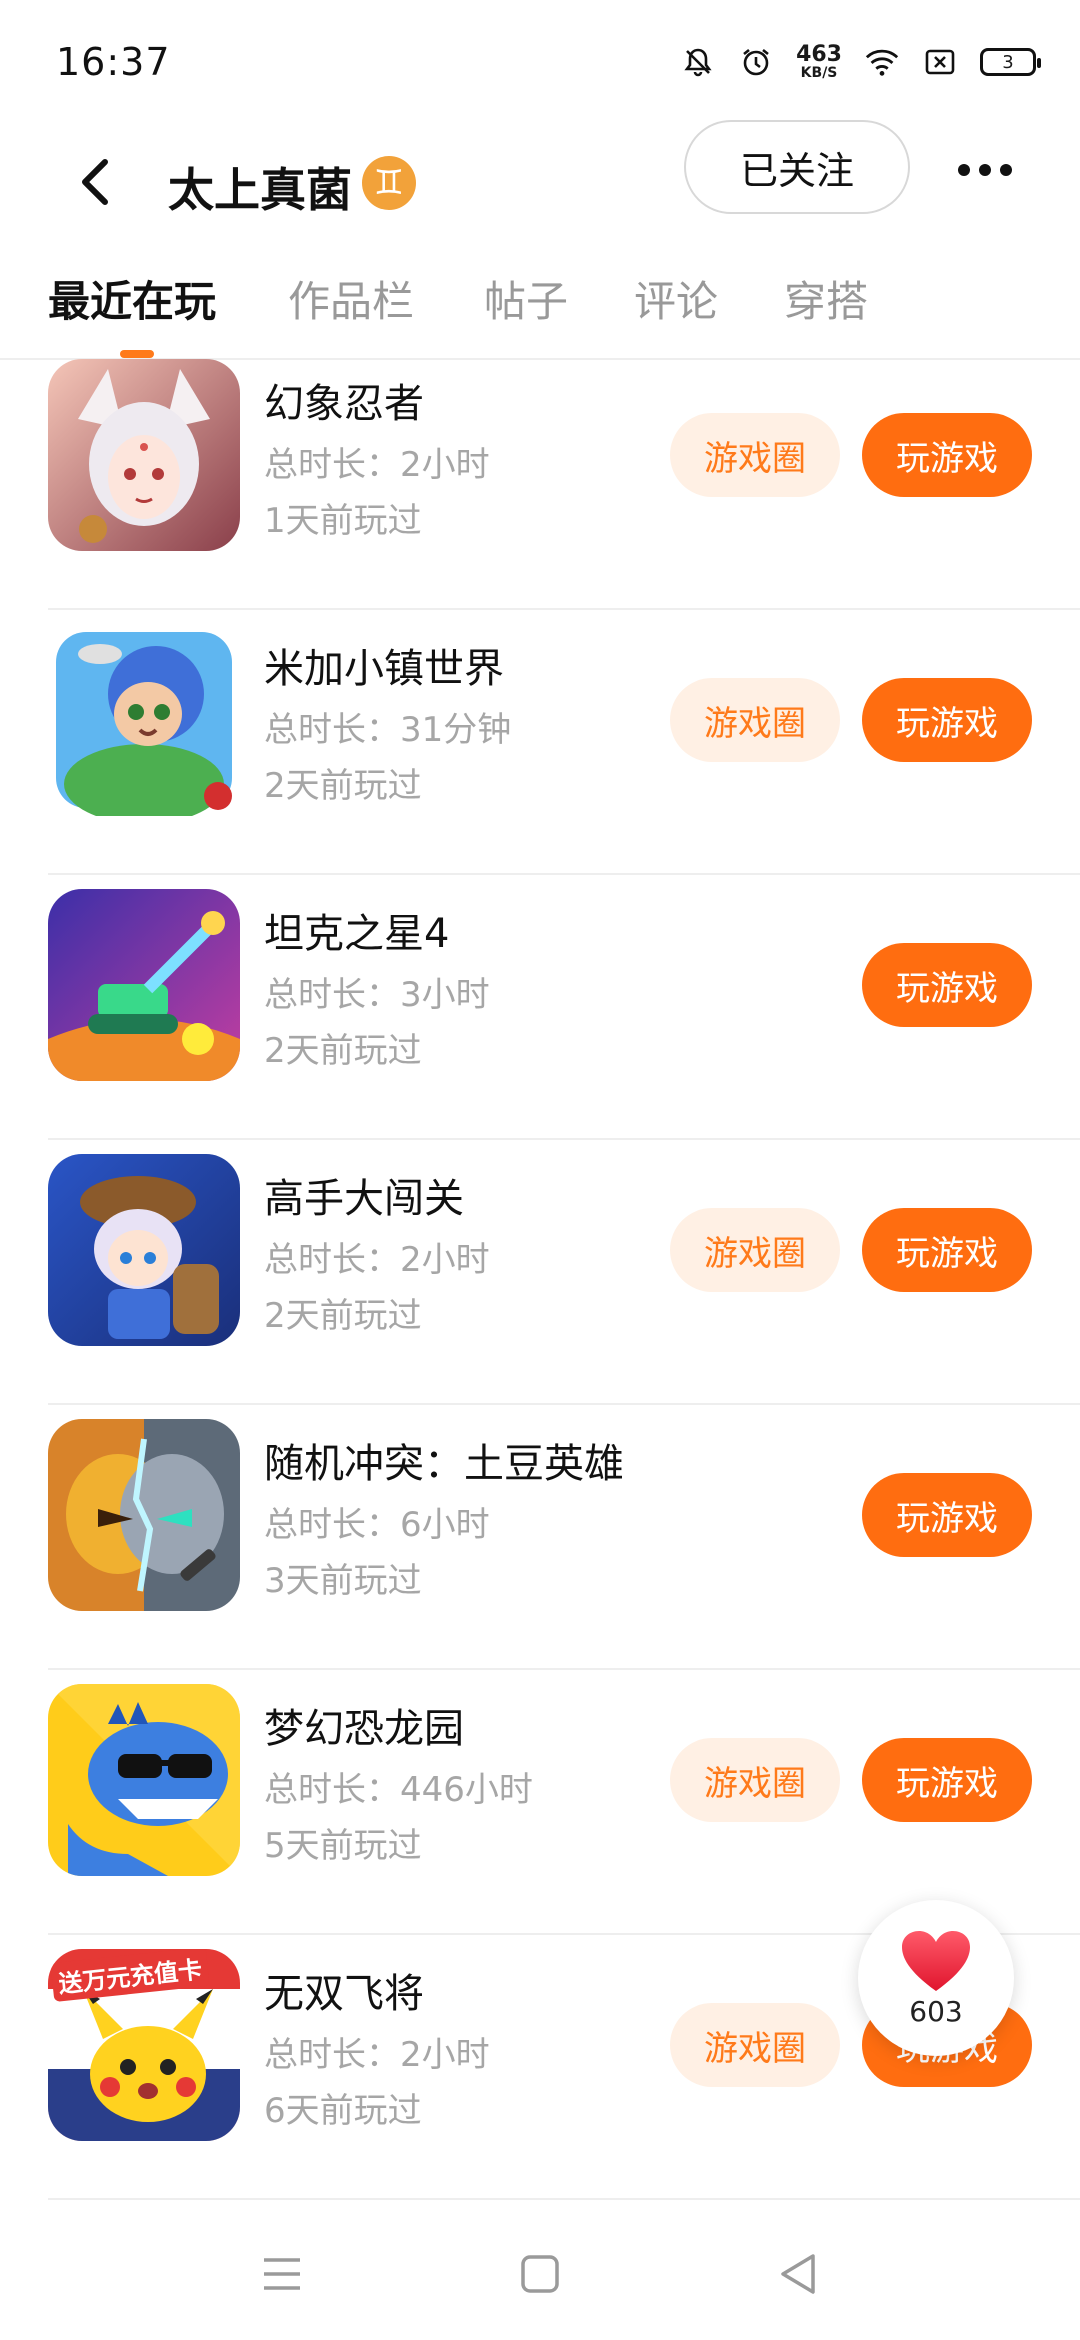  I want to click on follow-button: 已关注, so click(797, 167).